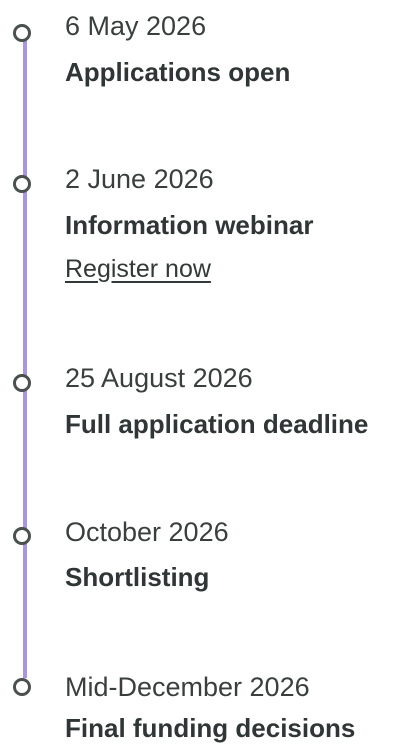 This screenshot has height=745, width=416. Describe the element at coordinates (189, 225) in the screenshot. I see `event-title: Information webinar` at that location.